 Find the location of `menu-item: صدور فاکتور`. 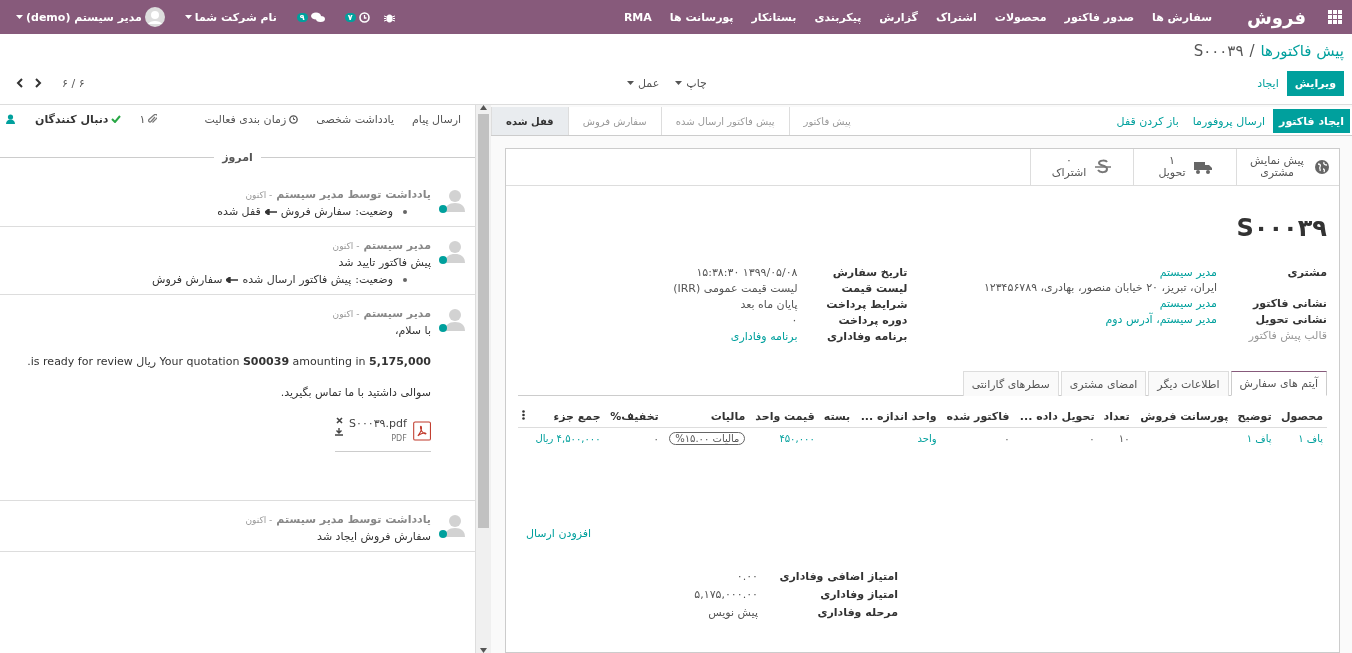

menu-item: صدور فاکتور is located at coordinates (1099, 17).